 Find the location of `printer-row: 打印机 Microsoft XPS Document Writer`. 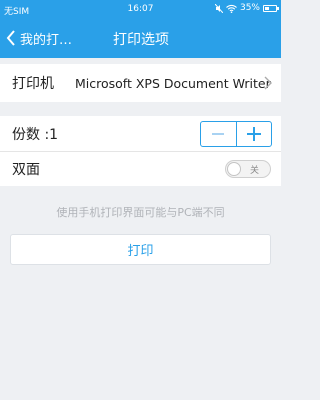

printer-row: 打印机 Microsoft XPS Document Writer is located at coordinates (140, 83).